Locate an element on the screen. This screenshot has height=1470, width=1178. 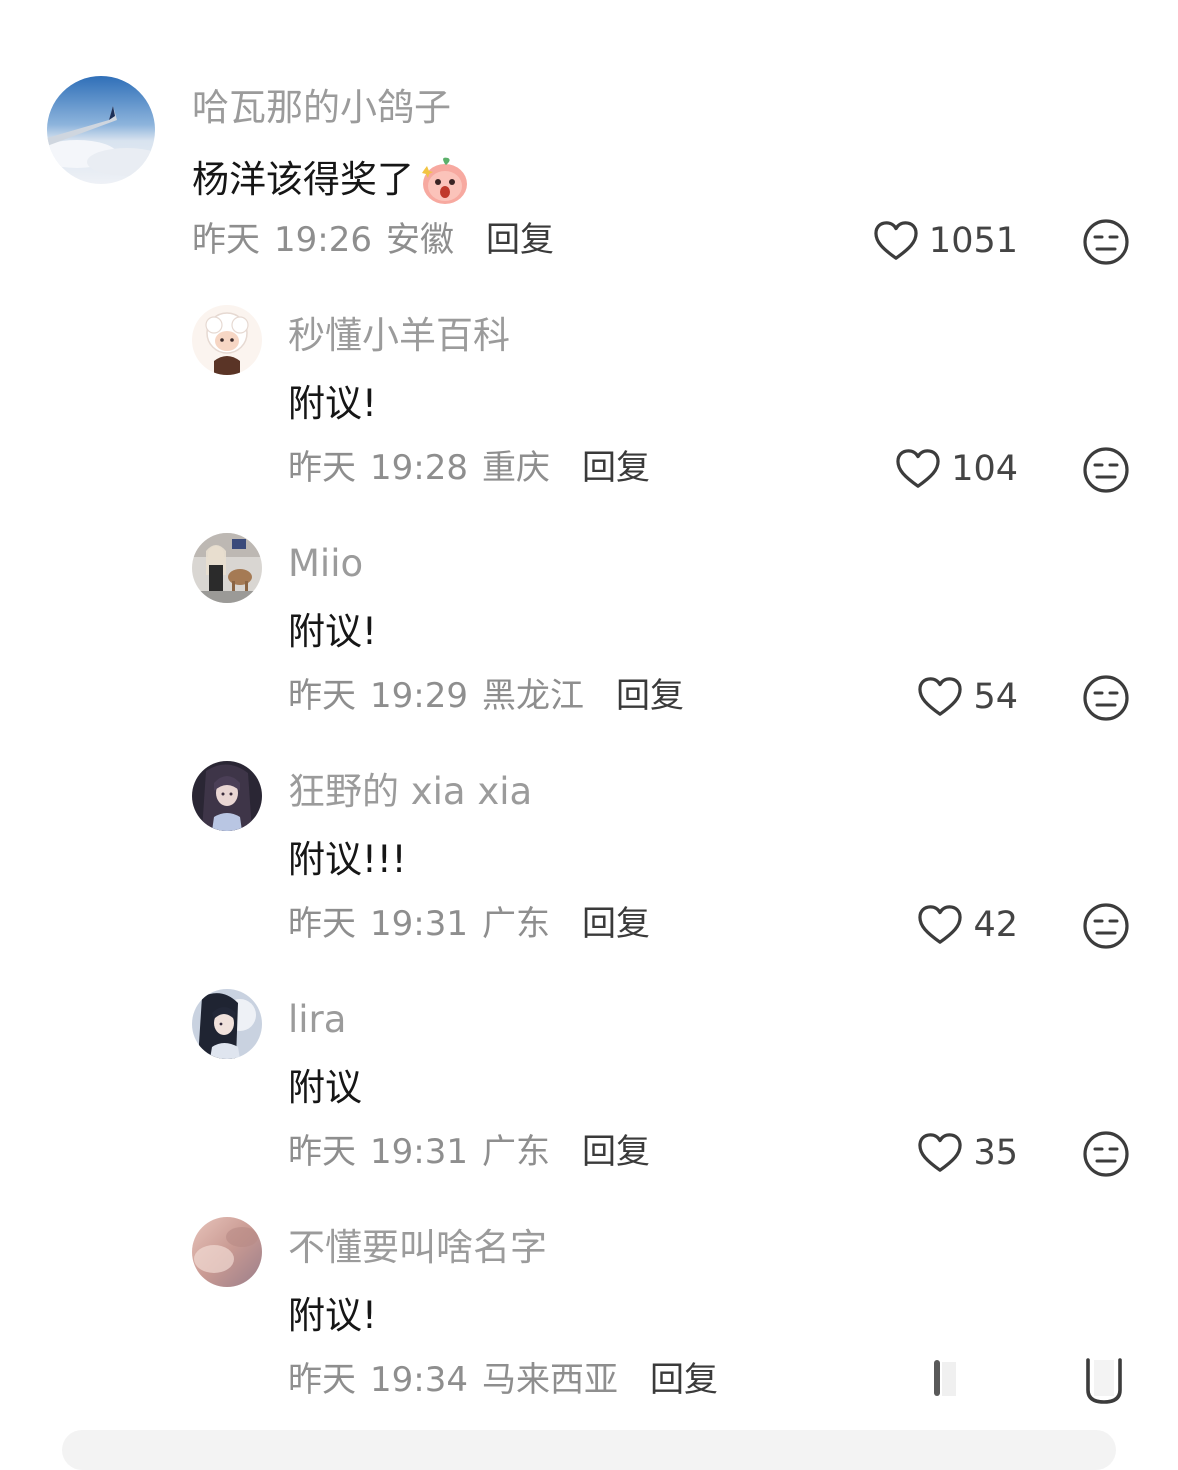
username: Miio is located at coordinates (325, 564).